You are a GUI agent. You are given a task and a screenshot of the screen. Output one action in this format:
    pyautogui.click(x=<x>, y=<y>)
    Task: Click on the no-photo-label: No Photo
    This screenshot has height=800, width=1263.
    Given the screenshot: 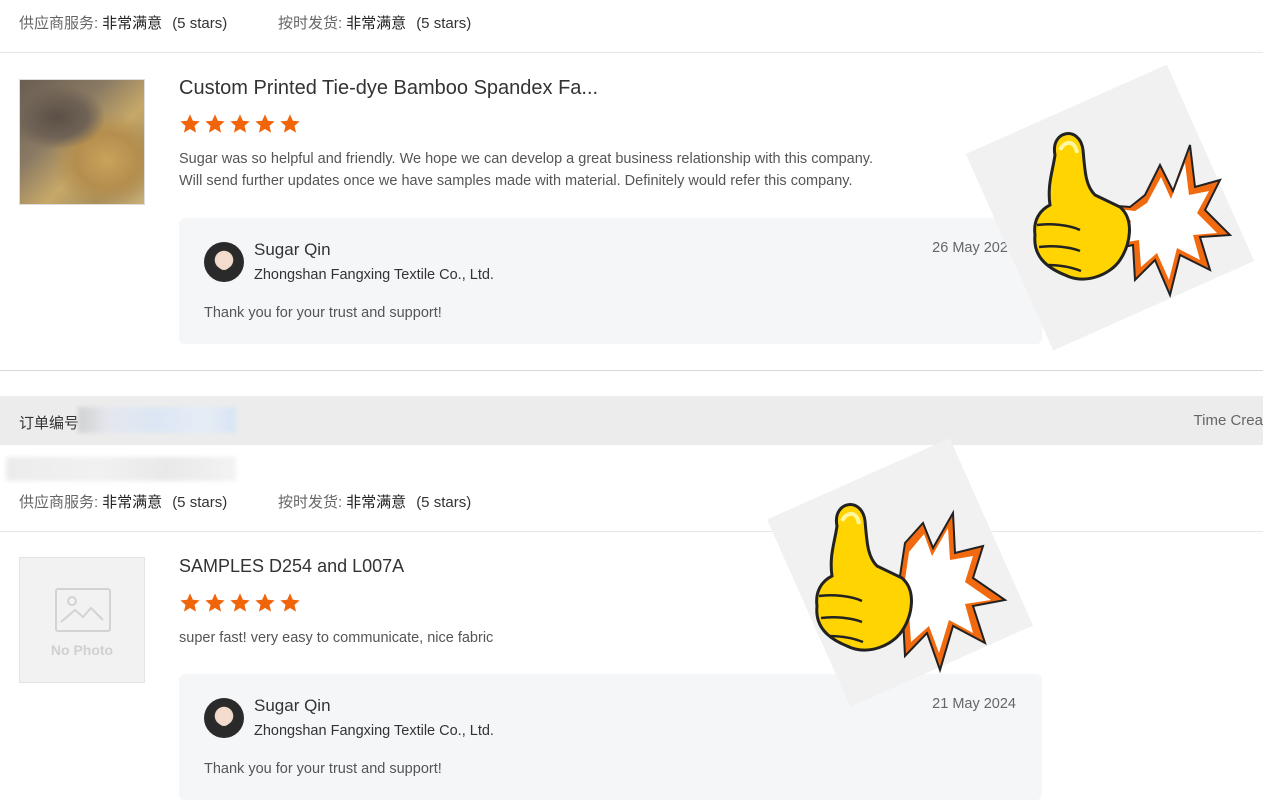 What is the action you would take?
    pyautogui.click(x=82, y=650)
    